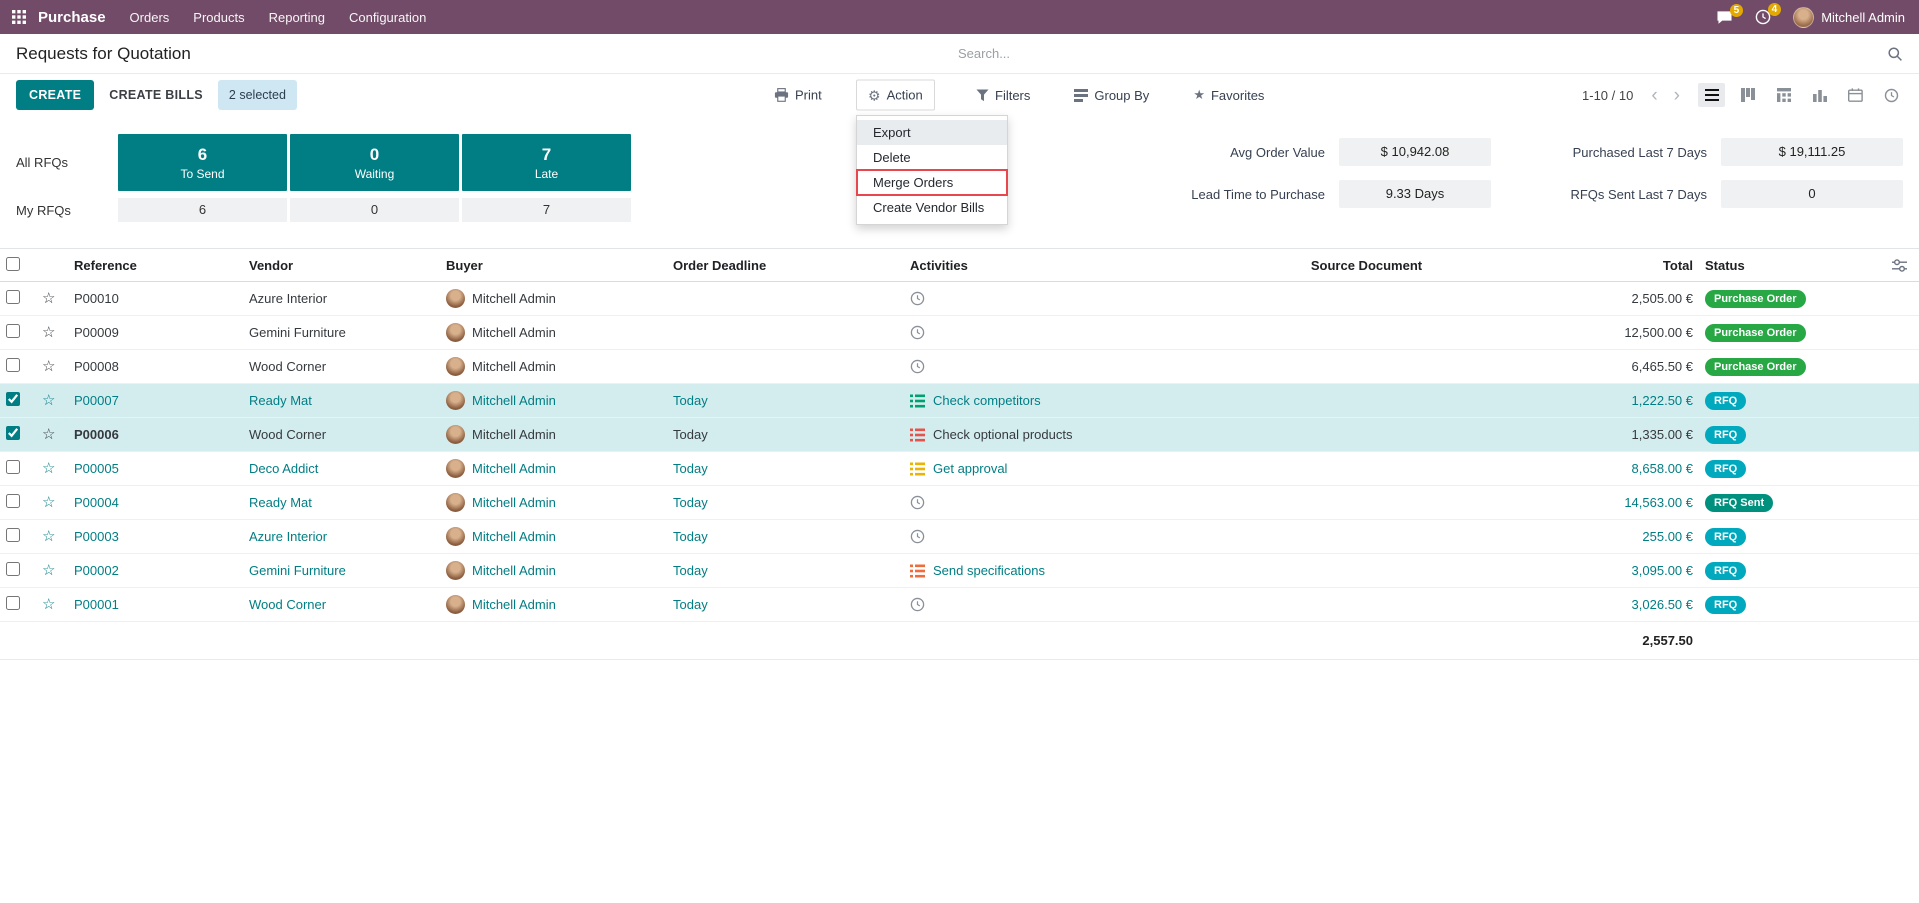  Describe the element at coordinates (1747, 95) in the screenshot. I see `kanban-view-button` at that location.